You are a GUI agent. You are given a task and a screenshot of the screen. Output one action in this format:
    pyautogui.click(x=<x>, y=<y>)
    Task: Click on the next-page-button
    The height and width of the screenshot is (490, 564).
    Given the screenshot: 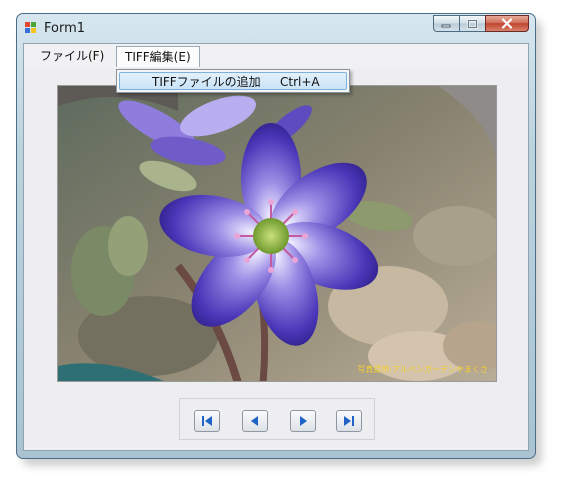 What is the action you would take?
    pyautogui.click(x=303, y=421)
    